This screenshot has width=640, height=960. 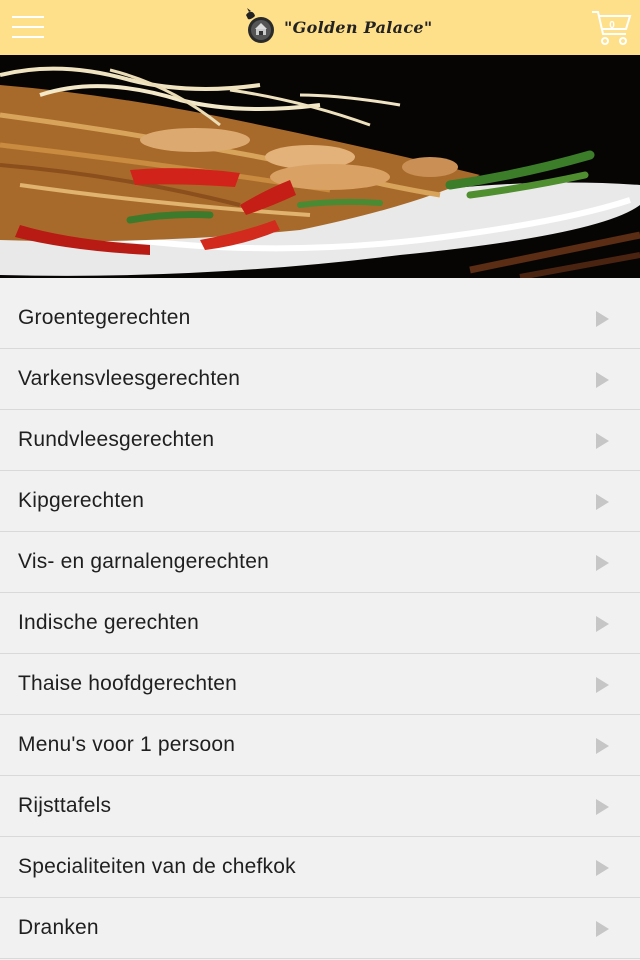 I want to click on brand-logo: "Golden Palace", so click(x=336, y=27).